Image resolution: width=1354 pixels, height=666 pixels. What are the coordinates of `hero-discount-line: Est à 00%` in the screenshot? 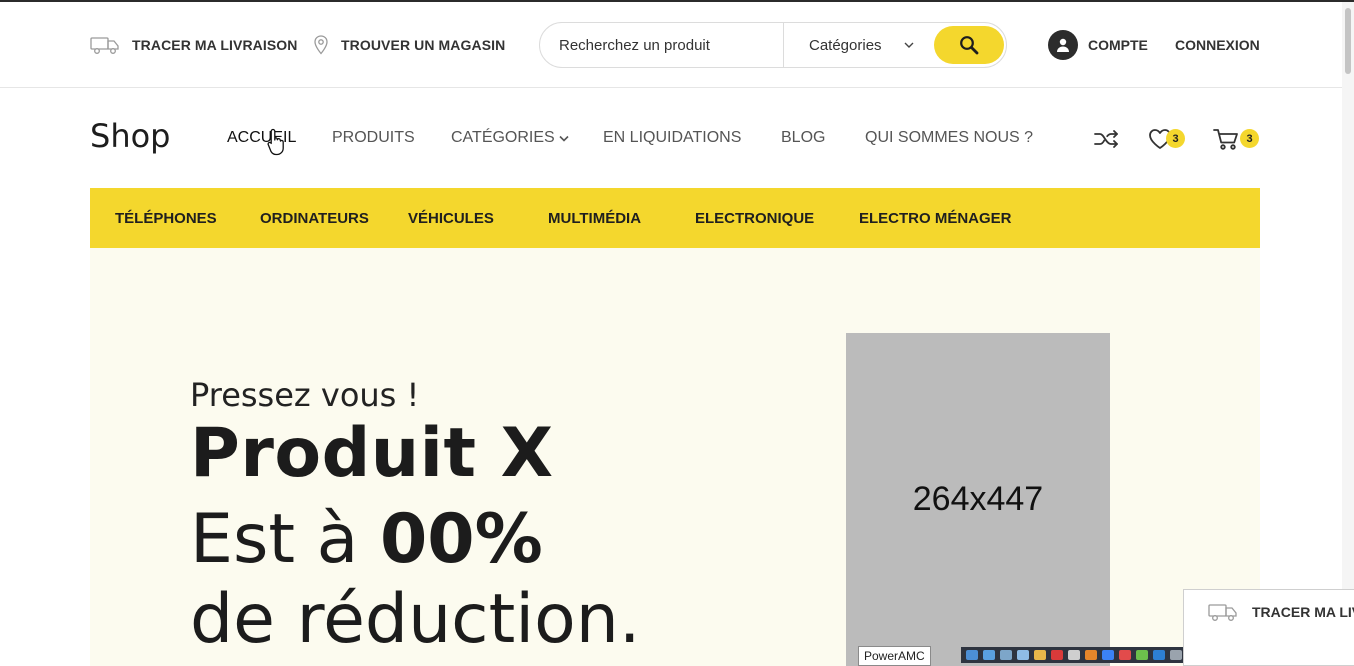 It's located at (366, 539).